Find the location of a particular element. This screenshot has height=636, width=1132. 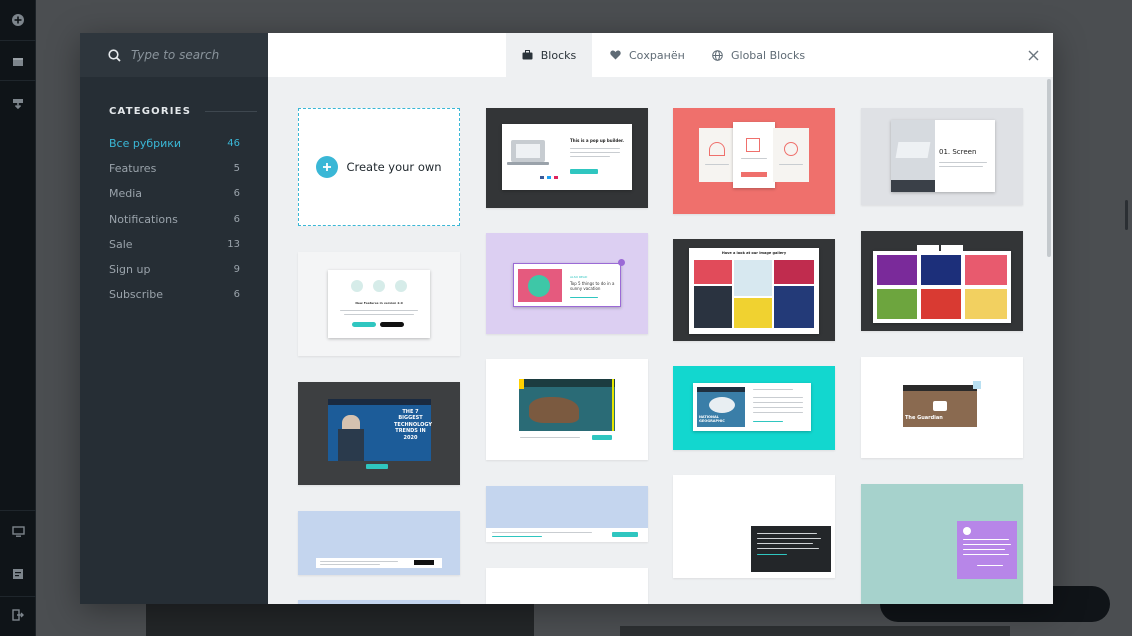

divider is located at coordinates (231, 111).